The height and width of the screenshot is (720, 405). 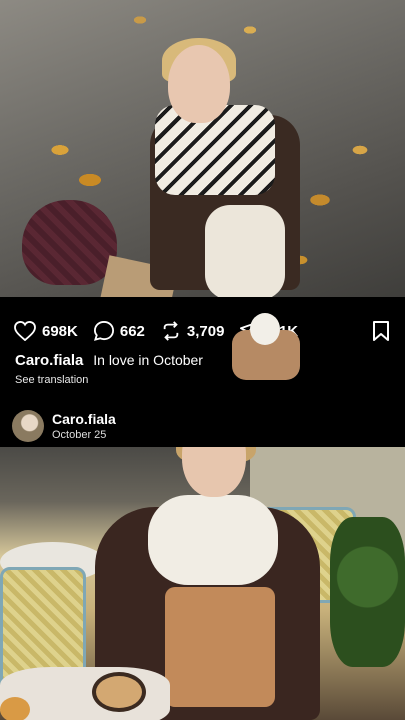 I want to click on author-username: Caro.fiala, so click(x=84, y=419).